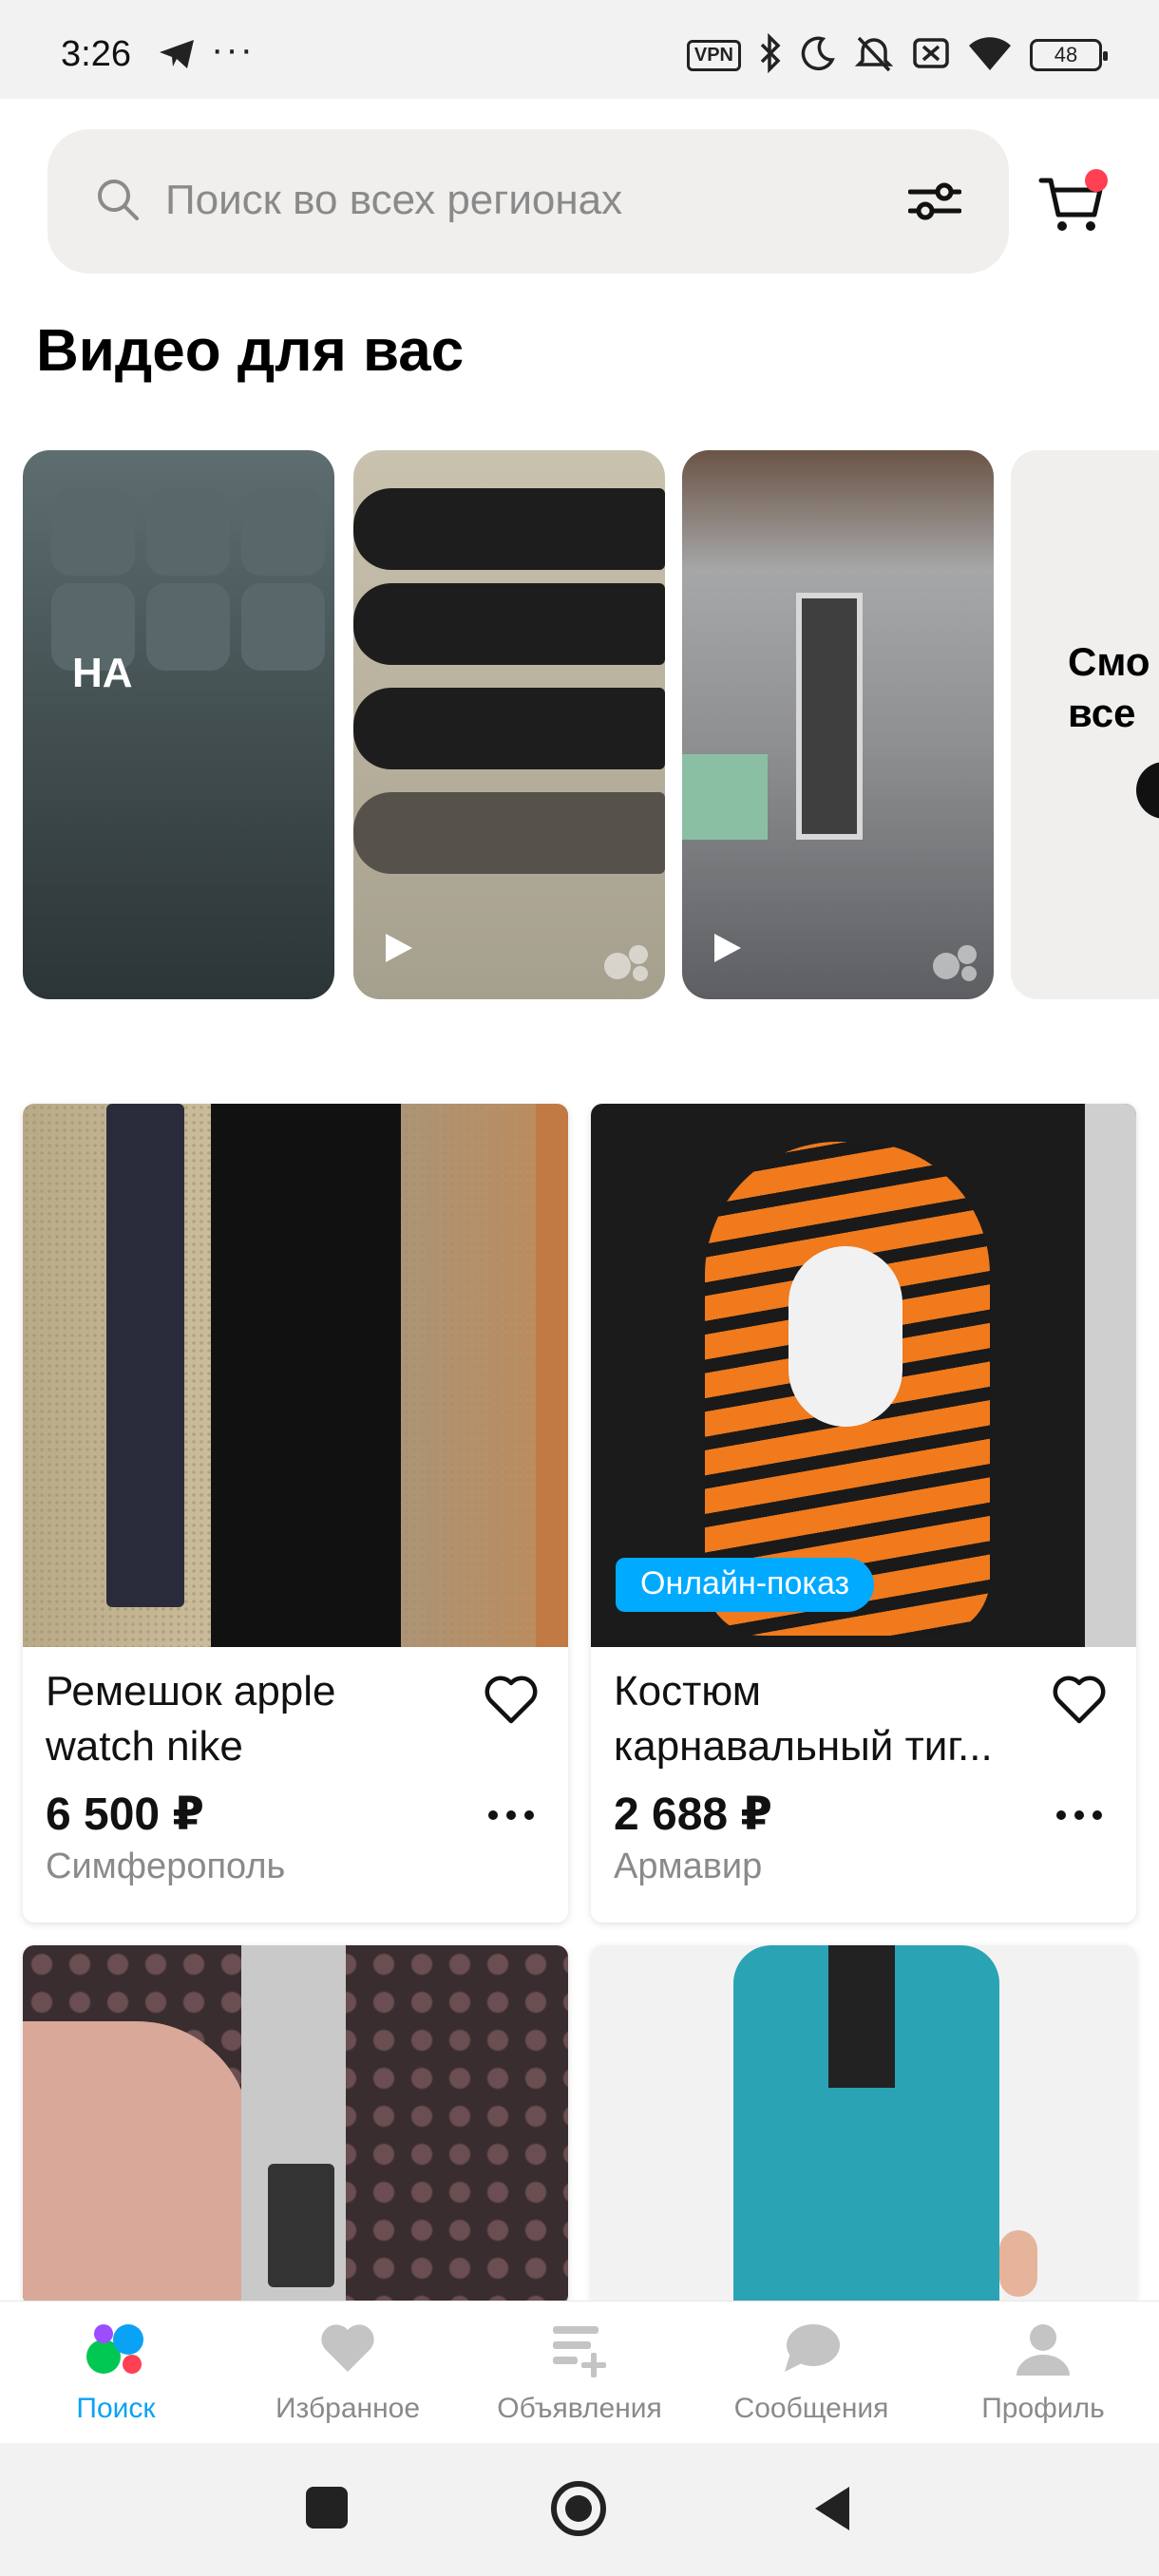 This screenshot has height=2576, width=1159. Describe the element at coordinates (770, 55) in the screenshot. I see `bluetooth-icon` at that location.